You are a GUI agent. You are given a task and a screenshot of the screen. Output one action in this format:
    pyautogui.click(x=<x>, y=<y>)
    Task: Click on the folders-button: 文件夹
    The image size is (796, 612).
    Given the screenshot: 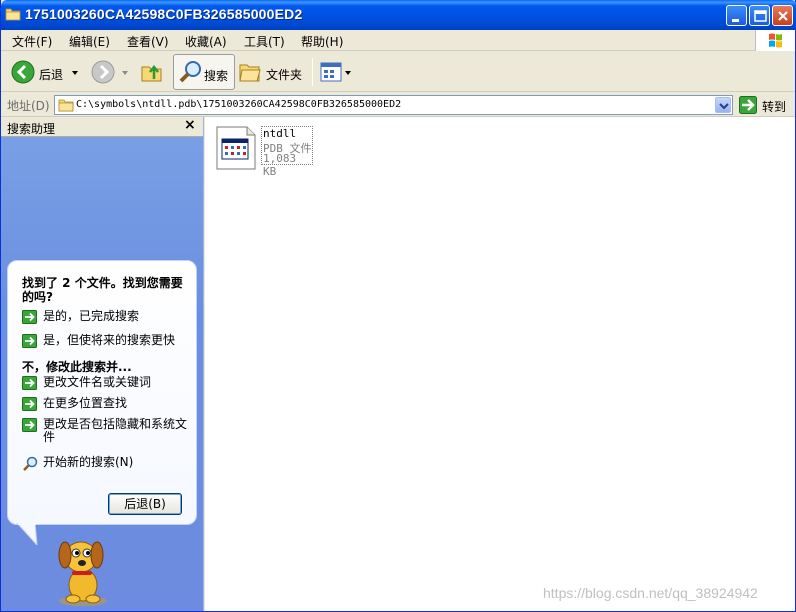 What is the action you would take?
    pyautogui.click(x=273, y=72)
    